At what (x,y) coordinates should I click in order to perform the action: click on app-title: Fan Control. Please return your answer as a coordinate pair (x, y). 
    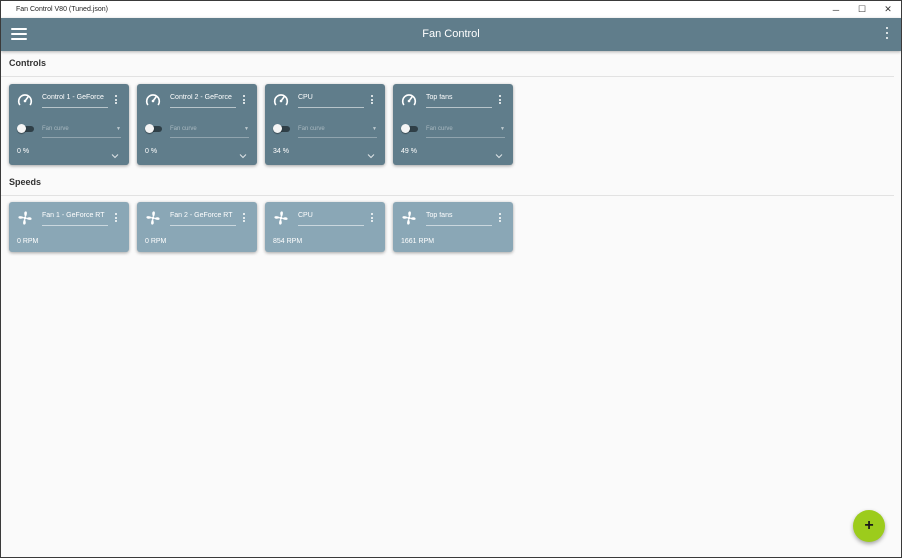
    Looking at the image, I should click on (451, 34).